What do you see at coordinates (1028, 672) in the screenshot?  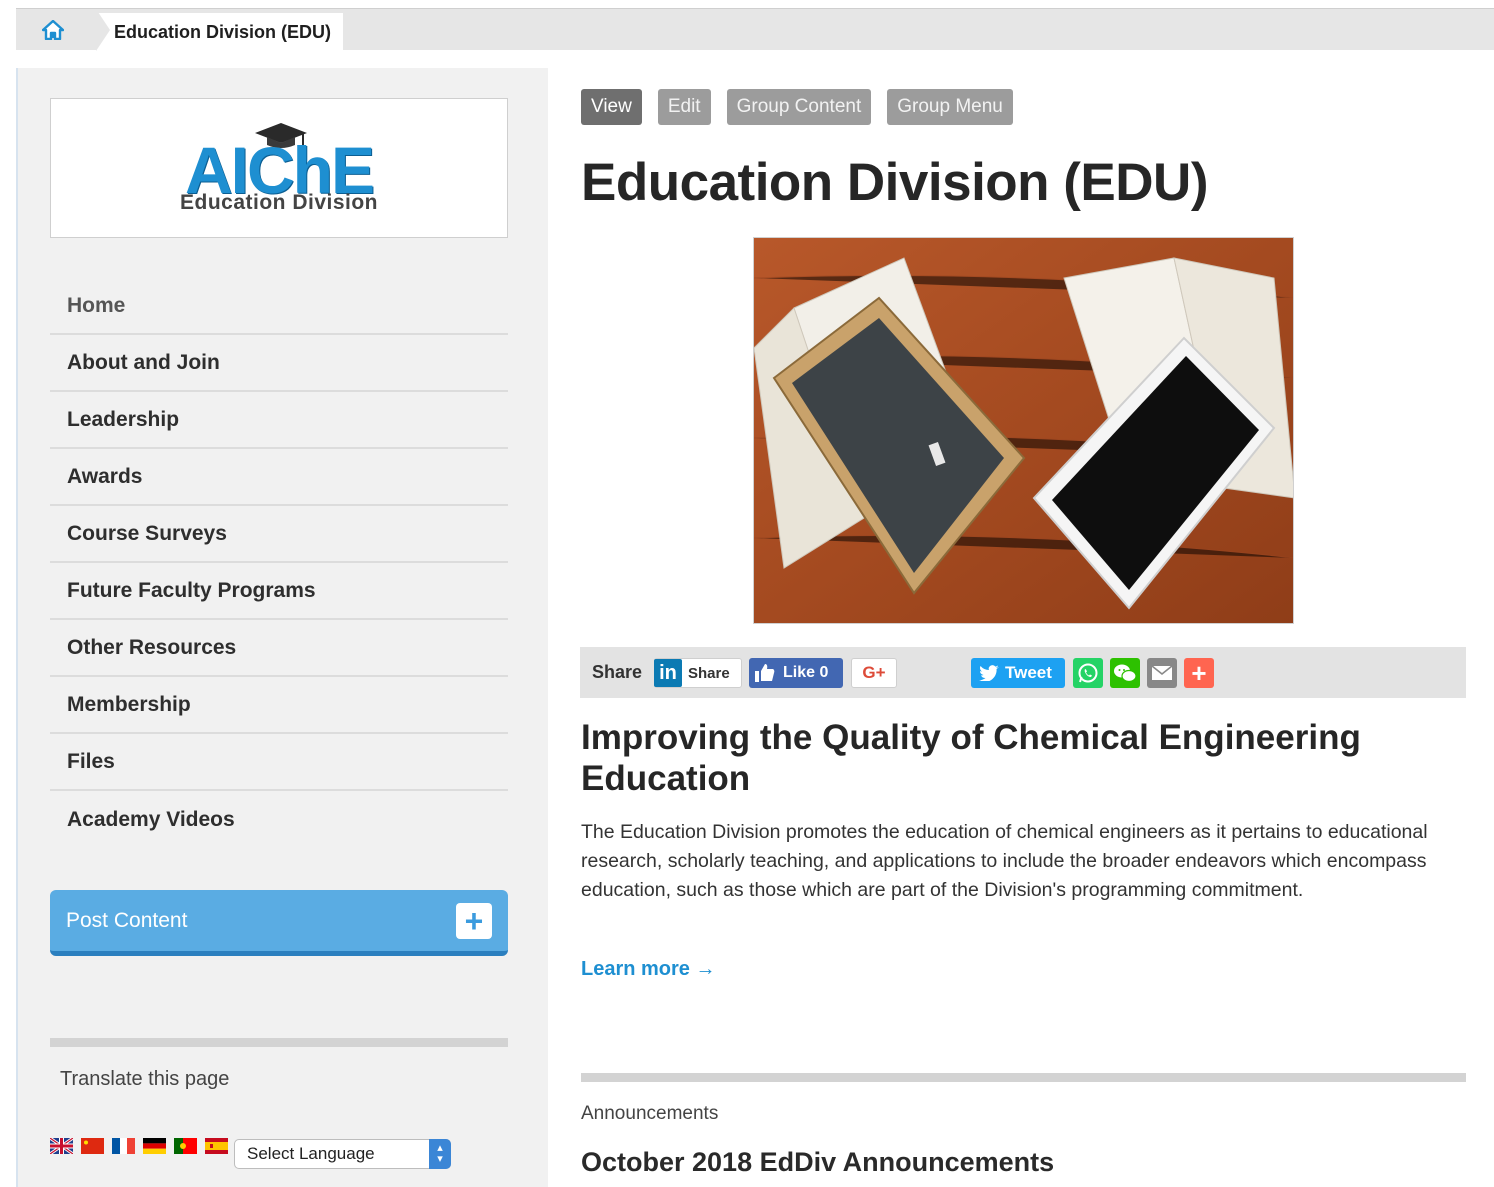 I see `tweet-label: Tweet` at bounding box center [1028, 672].